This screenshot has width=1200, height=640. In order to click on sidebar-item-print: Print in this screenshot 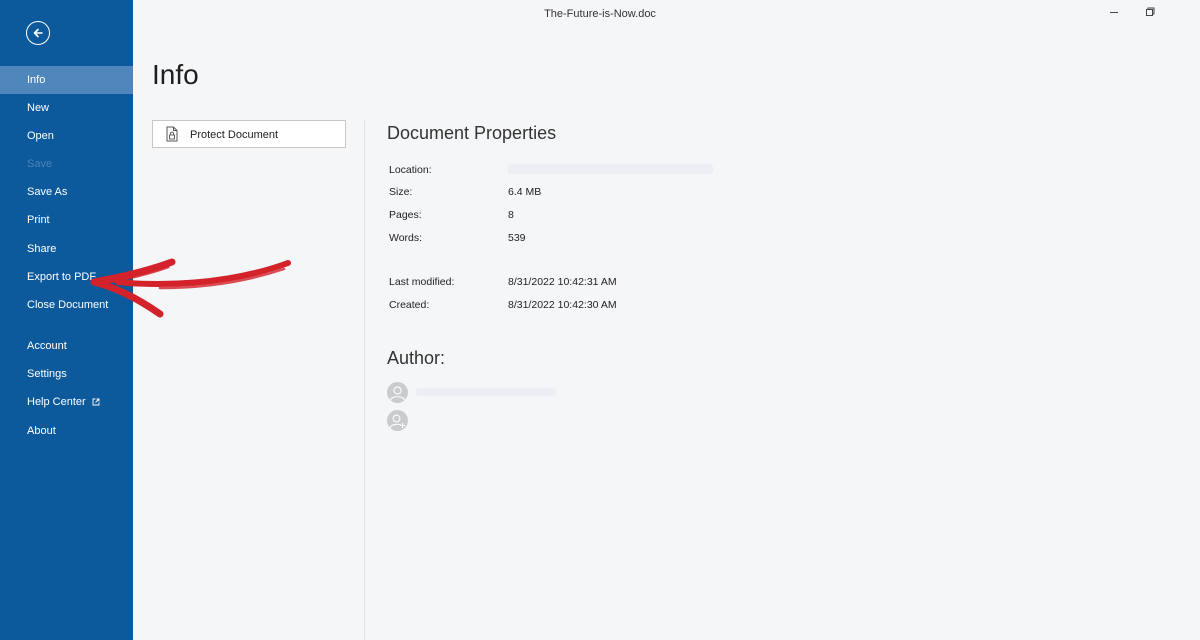, I will do `click(66, 220)`.